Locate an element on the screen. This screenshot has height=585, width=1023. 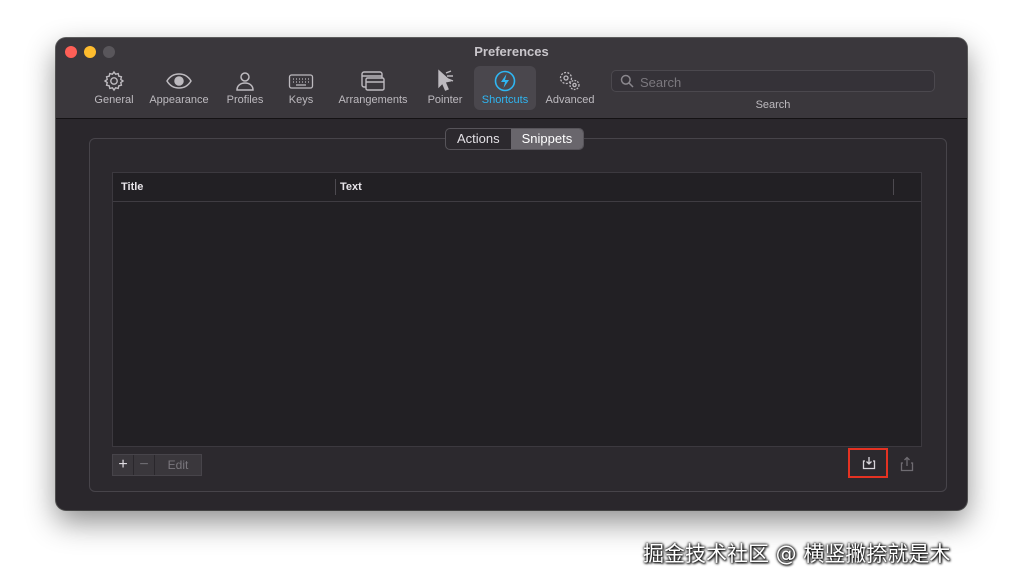
toolbar-profiles: Profiles is located at coordinates (245, 88).